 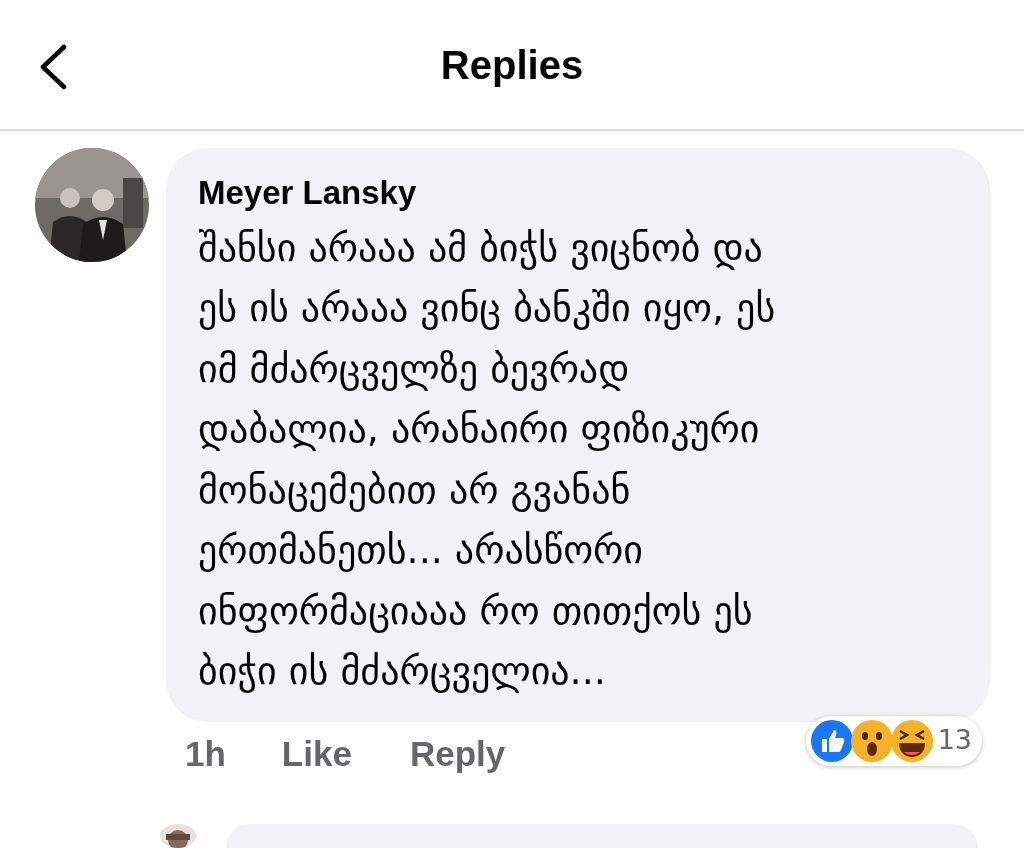 I want to click on page-title: Replies, so click(x=512, y=65).